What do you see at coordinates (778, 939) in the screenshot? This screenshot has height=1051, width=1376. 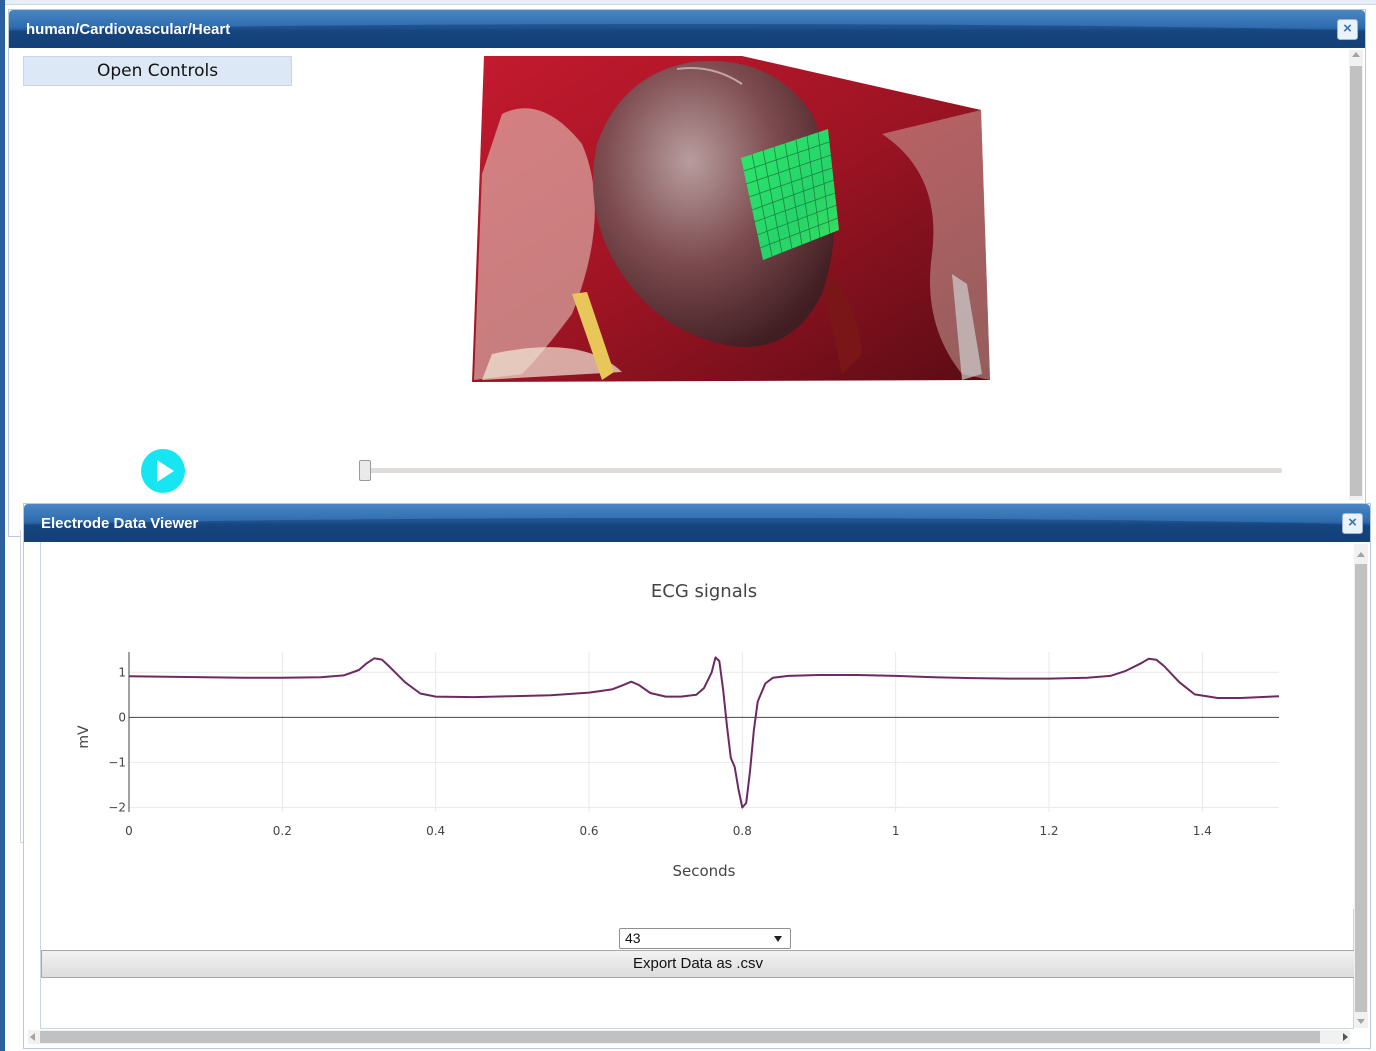 I see `dropdown-arrow-icon` at bounding box center [778, 939].